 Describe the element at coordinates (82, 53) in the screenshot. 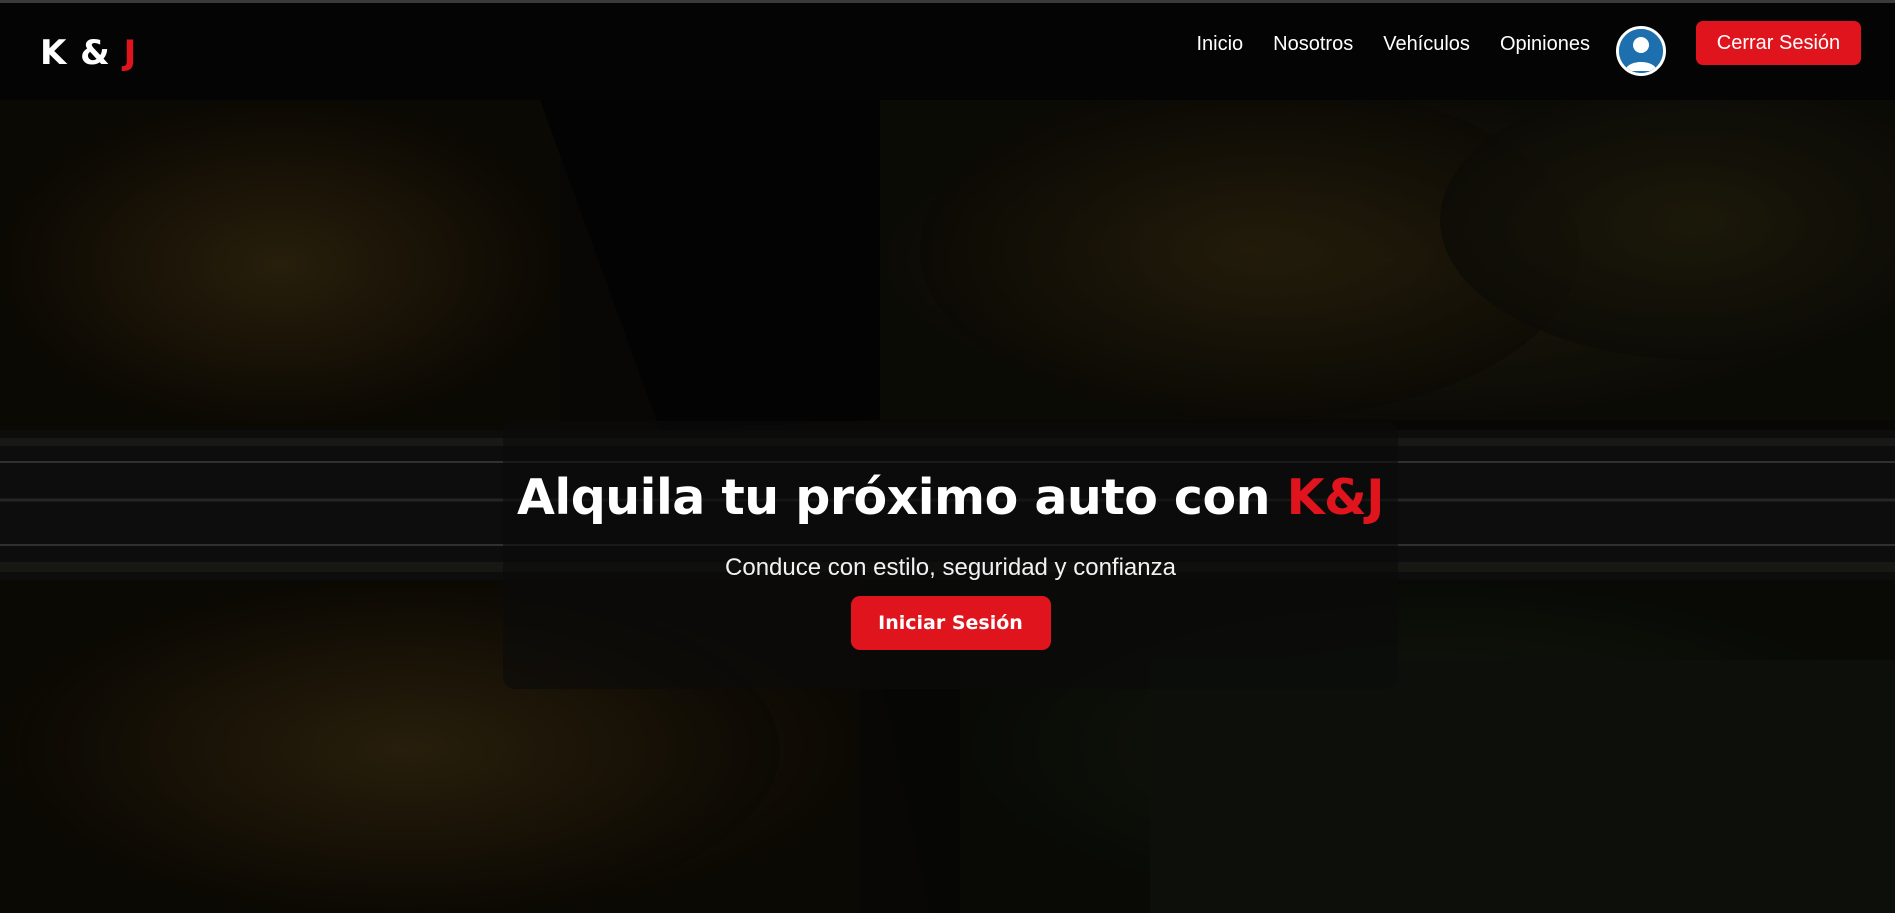

I see `logo-text-left: K &` at that location.